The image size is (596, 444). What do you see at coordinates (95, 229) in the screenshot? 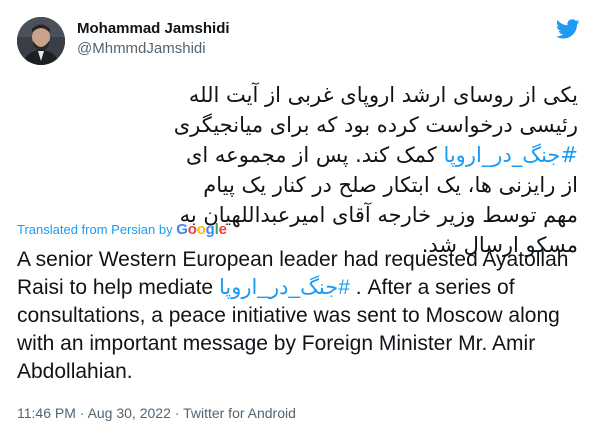
I see `translated-label: Translated from Persian by` at bounding box center [95, 229].